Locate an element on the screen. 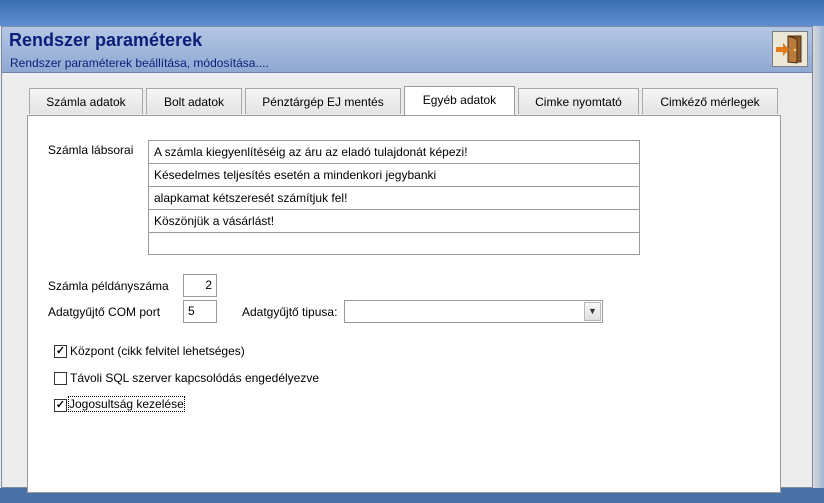 The image size is (824, 503). window-right-edge is located at coordinates (818, 264).